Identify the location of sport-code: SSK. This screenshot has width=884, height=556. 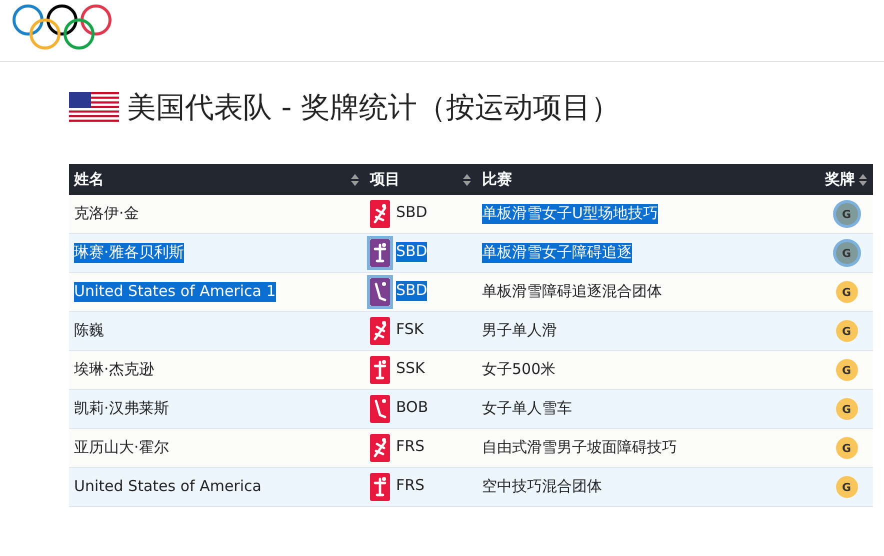
(410, 368).